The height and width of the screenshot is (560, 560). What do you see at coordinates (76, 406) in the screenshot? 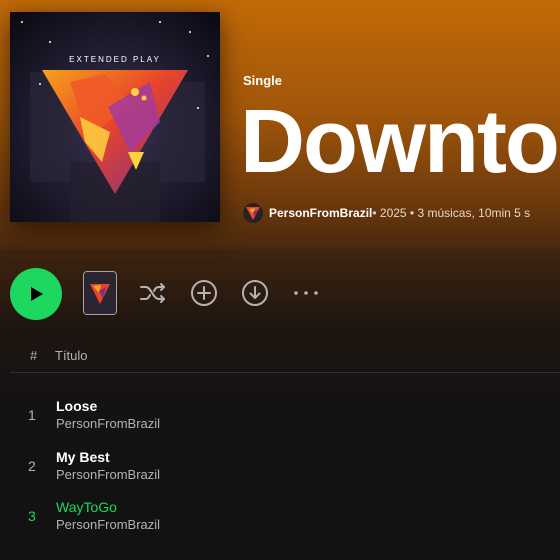
I see `track-title: Loose` at bounding box center [76, 406].